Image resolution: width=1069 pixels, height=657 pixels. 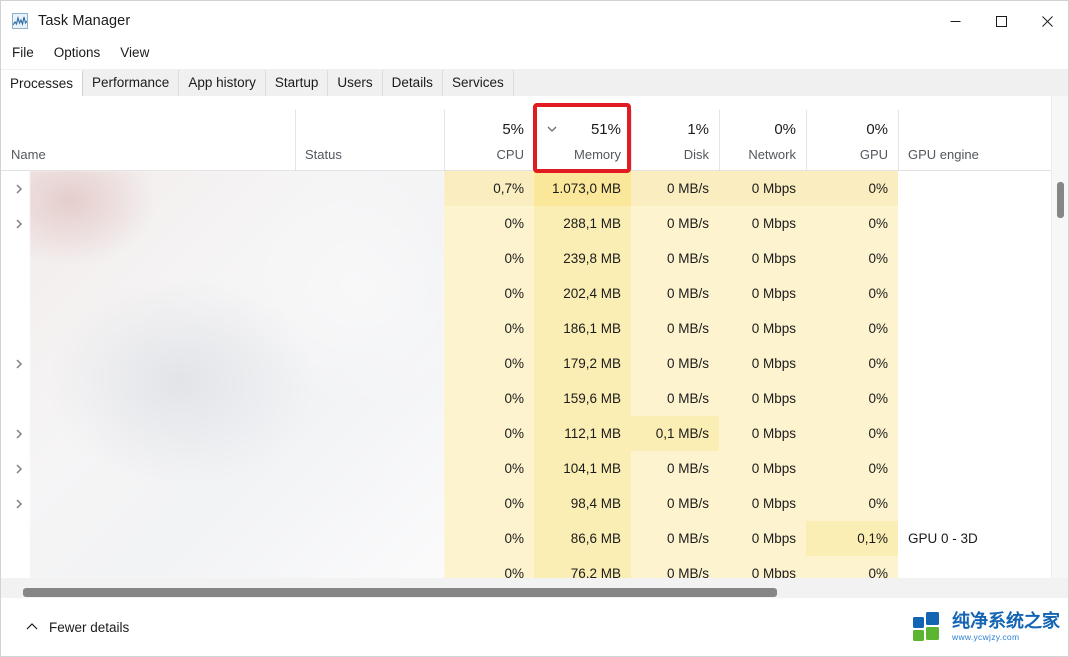 I want to click on column-header-name: Name, so click(x=148, y=133).